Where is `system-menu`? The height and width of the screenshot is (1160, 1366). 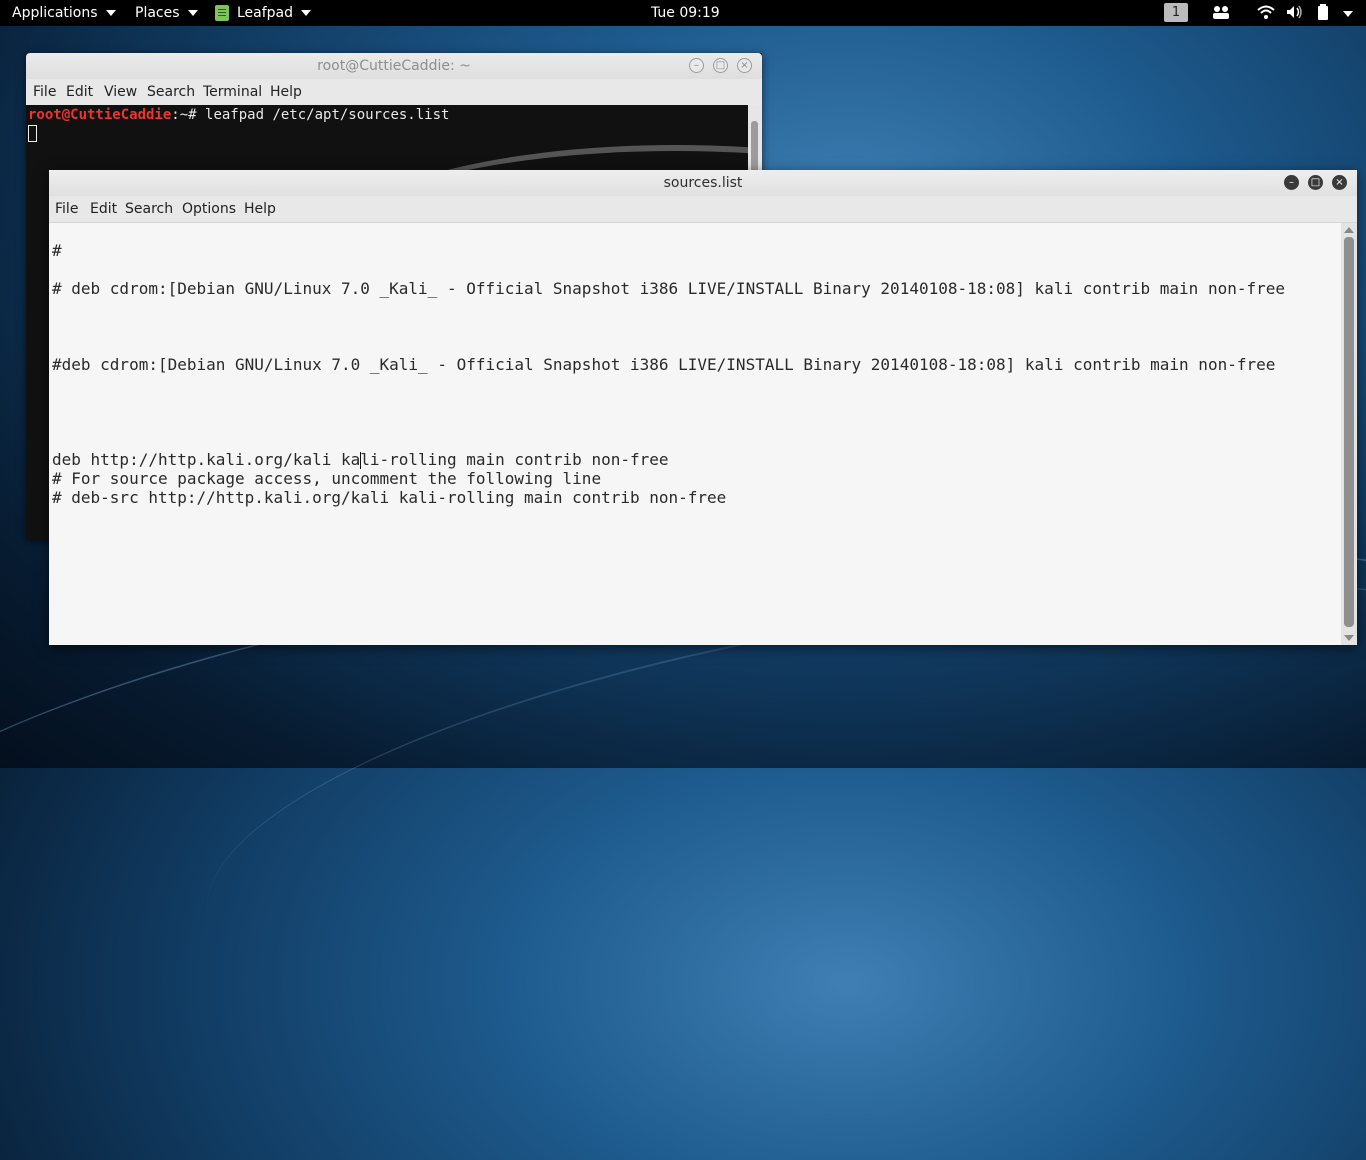 system-menu is located at coordinates (1346, 13).